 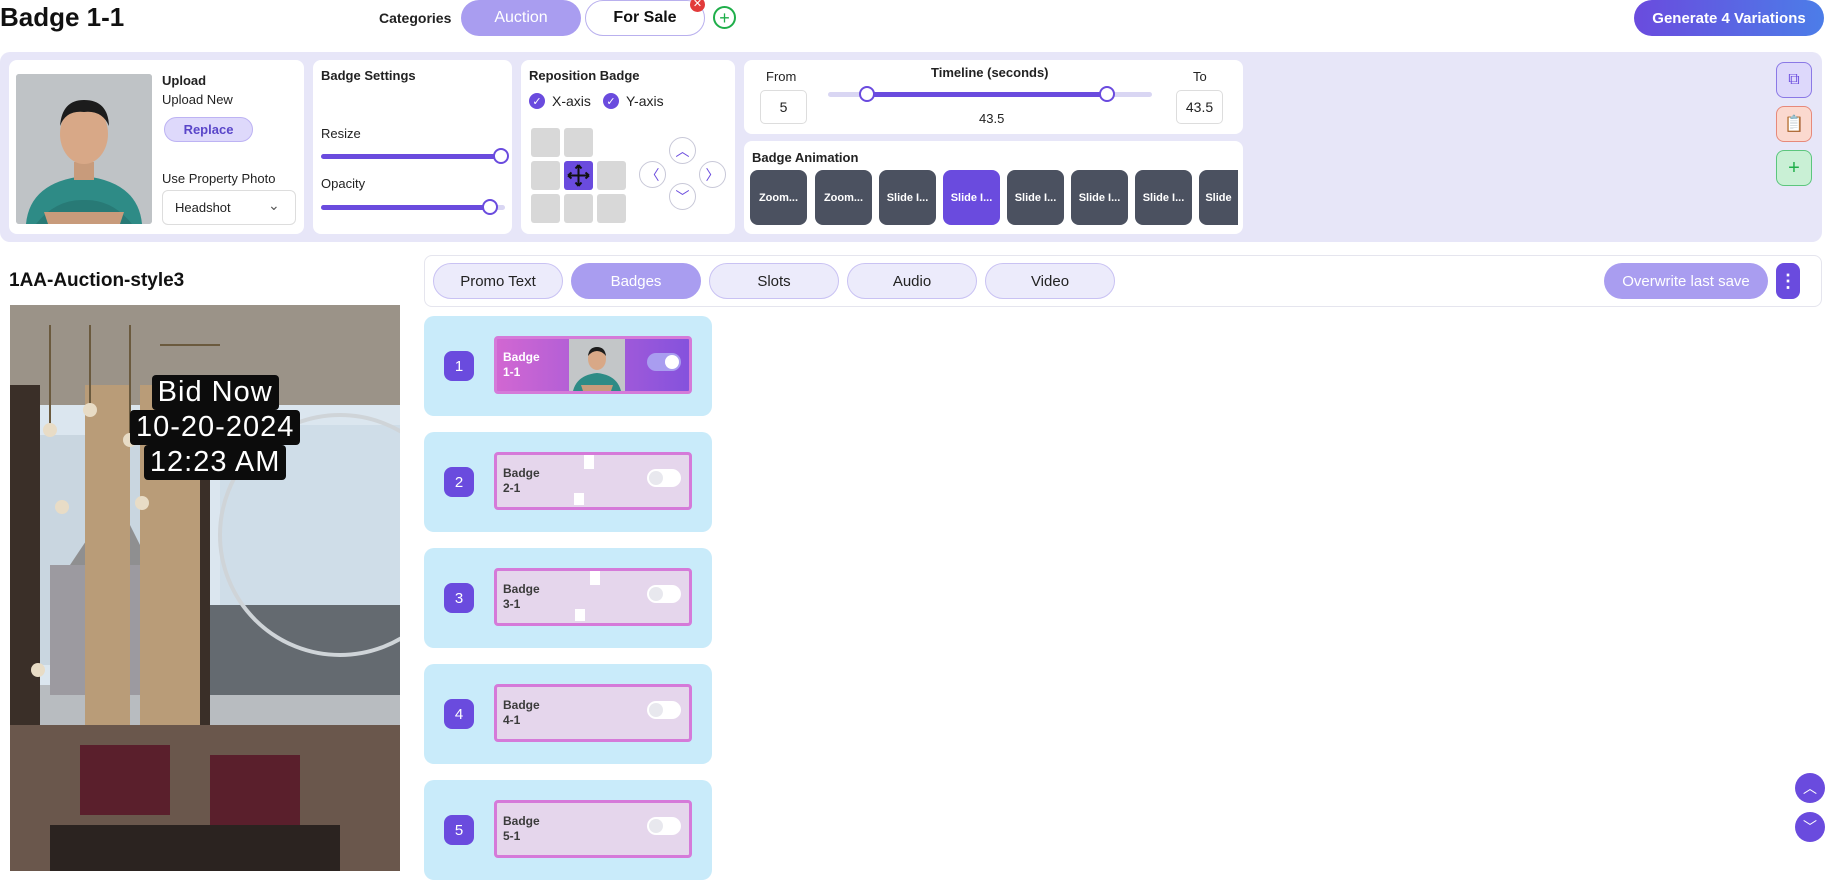 I want to click on timeline-end-thumb, so click(x=1107, y=94).